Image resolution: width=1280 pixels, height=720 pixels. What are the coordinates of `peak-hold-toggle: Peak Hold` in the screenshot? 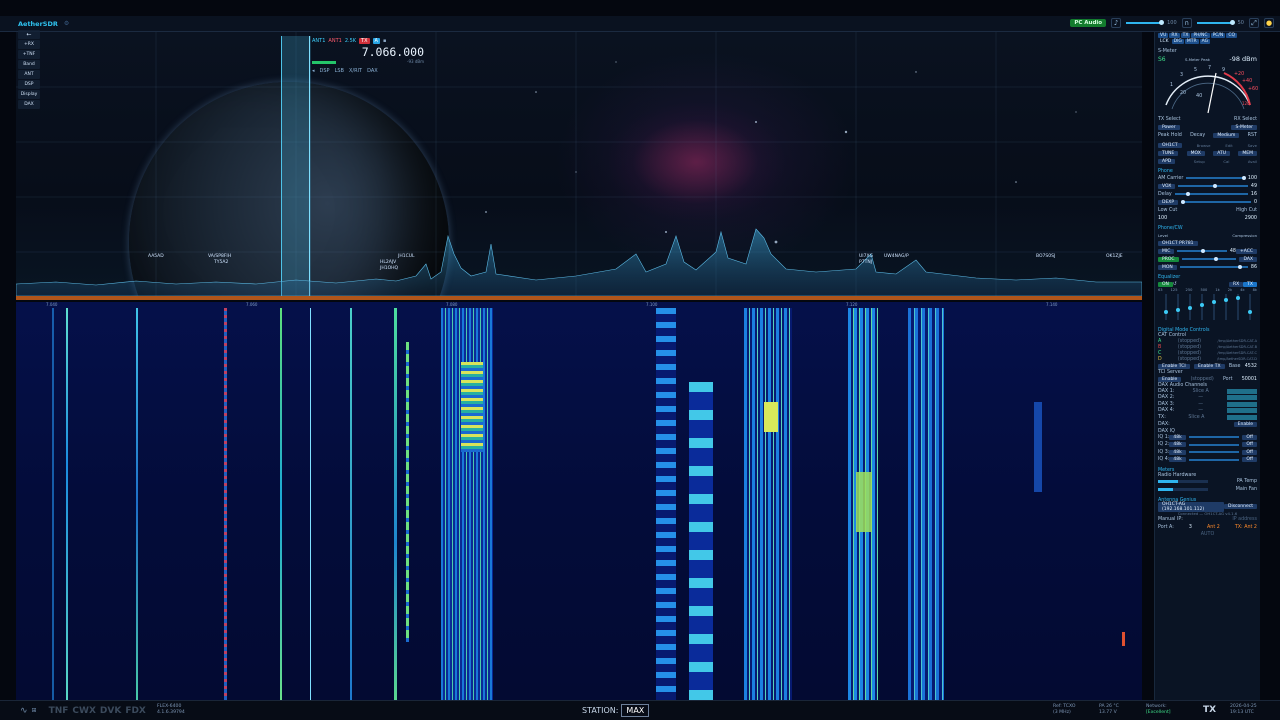 It's located at (1170, 135).